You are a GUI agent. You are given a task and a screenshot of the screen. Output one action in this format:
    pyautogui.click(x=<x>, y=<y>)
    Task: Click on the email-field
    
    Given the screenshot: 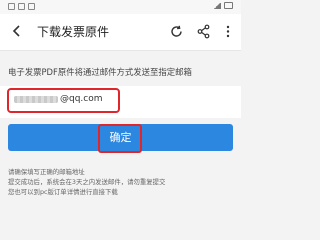 What is the action you would take?
    pyautogui.click(x=64, y=100)
    